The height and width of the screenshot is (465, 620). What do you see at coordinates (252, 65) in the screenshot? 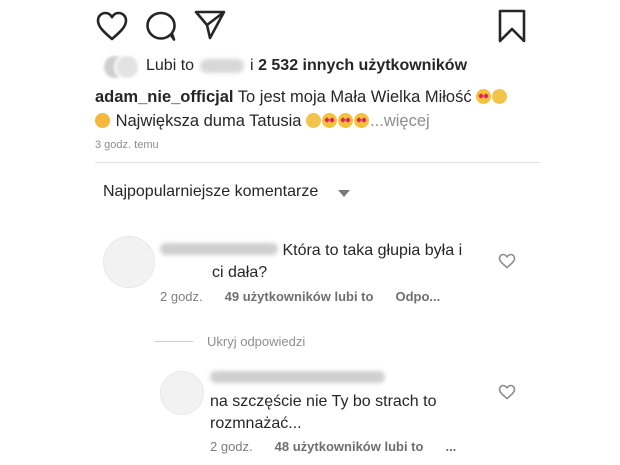
I see `likes-connector: i` at bounding box center [252, 65].